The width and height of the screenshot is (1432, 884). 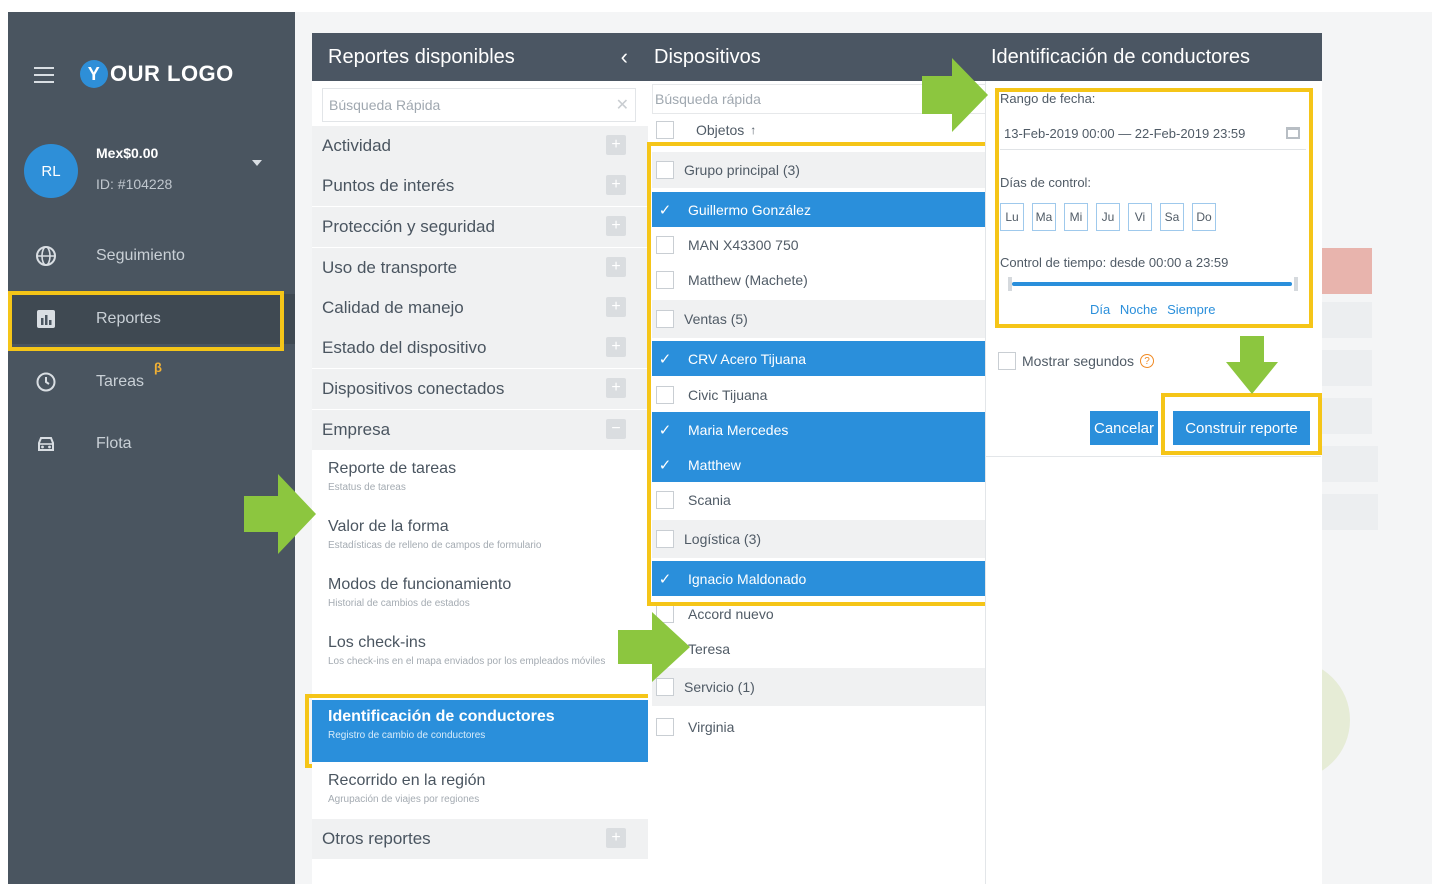 What do you see at coordinates (480, 430) in the screenshot?
I see `report-category-empresa: Empresa −` at bounding box center [480, 430].